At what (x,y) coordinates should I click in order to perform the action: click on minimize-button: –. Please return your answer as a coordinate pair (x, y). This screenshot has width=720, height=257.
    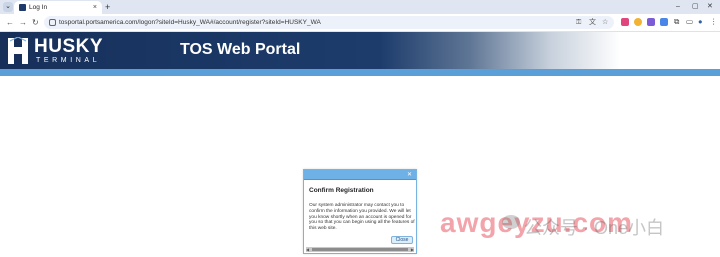
    Looking at the image, I should click on (678, 7).